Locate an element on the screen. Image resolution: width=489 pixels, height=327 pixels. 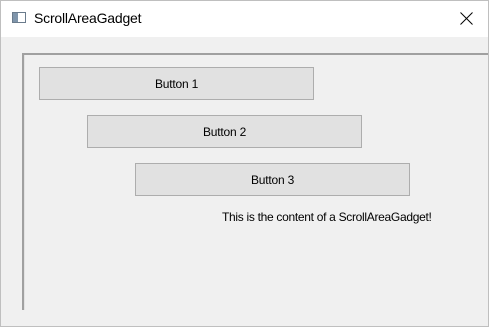
button-3: Button 3 is located at coordinates (272, 179).